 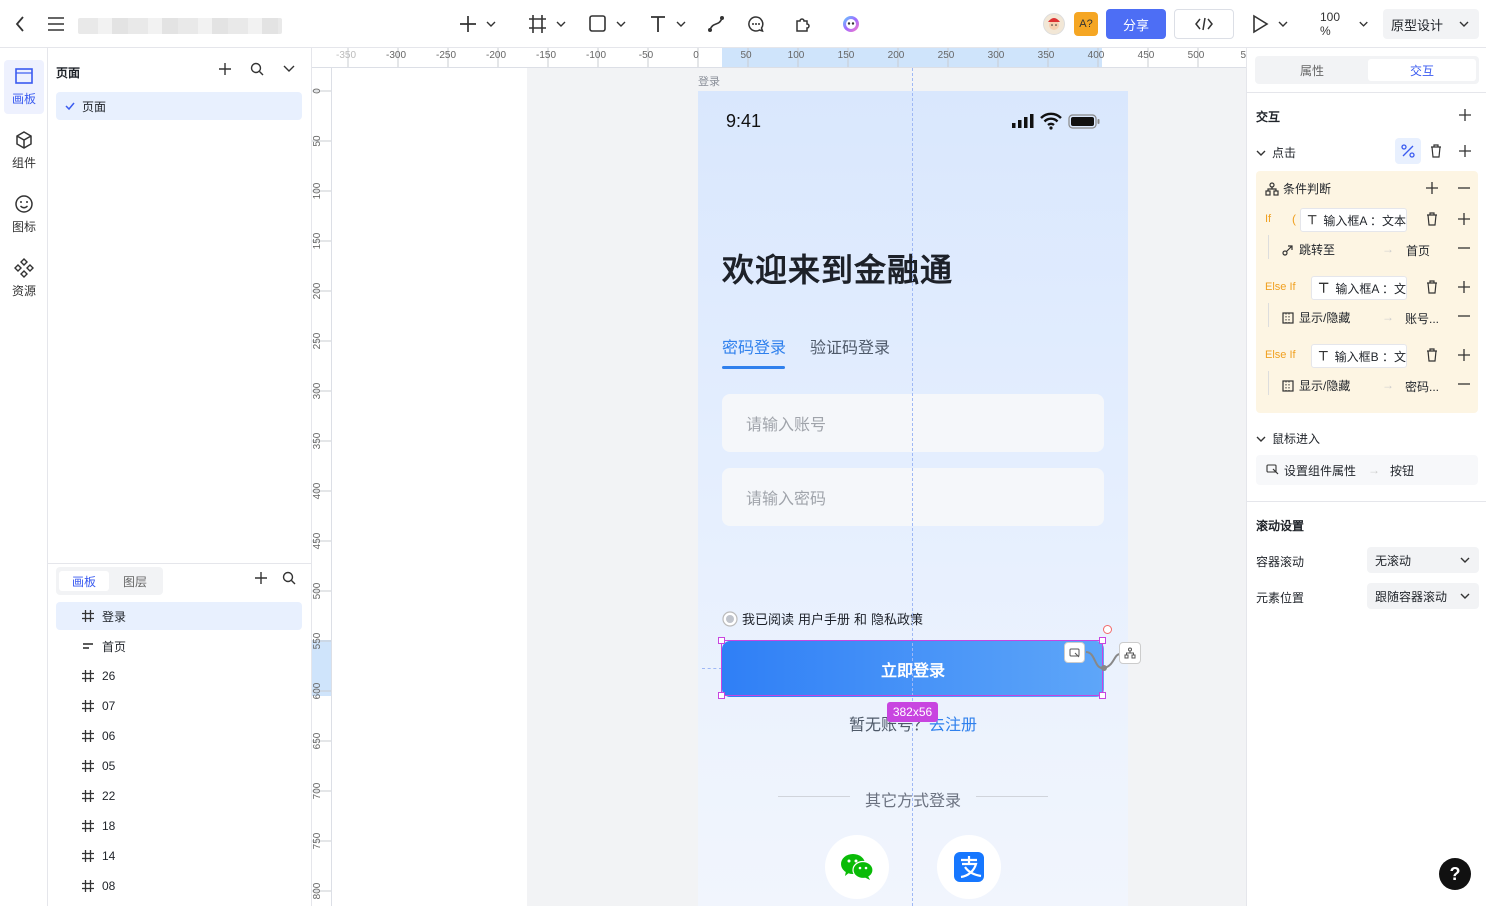 I want to click on add-interaction-icon, so click(x=1465, y=115).